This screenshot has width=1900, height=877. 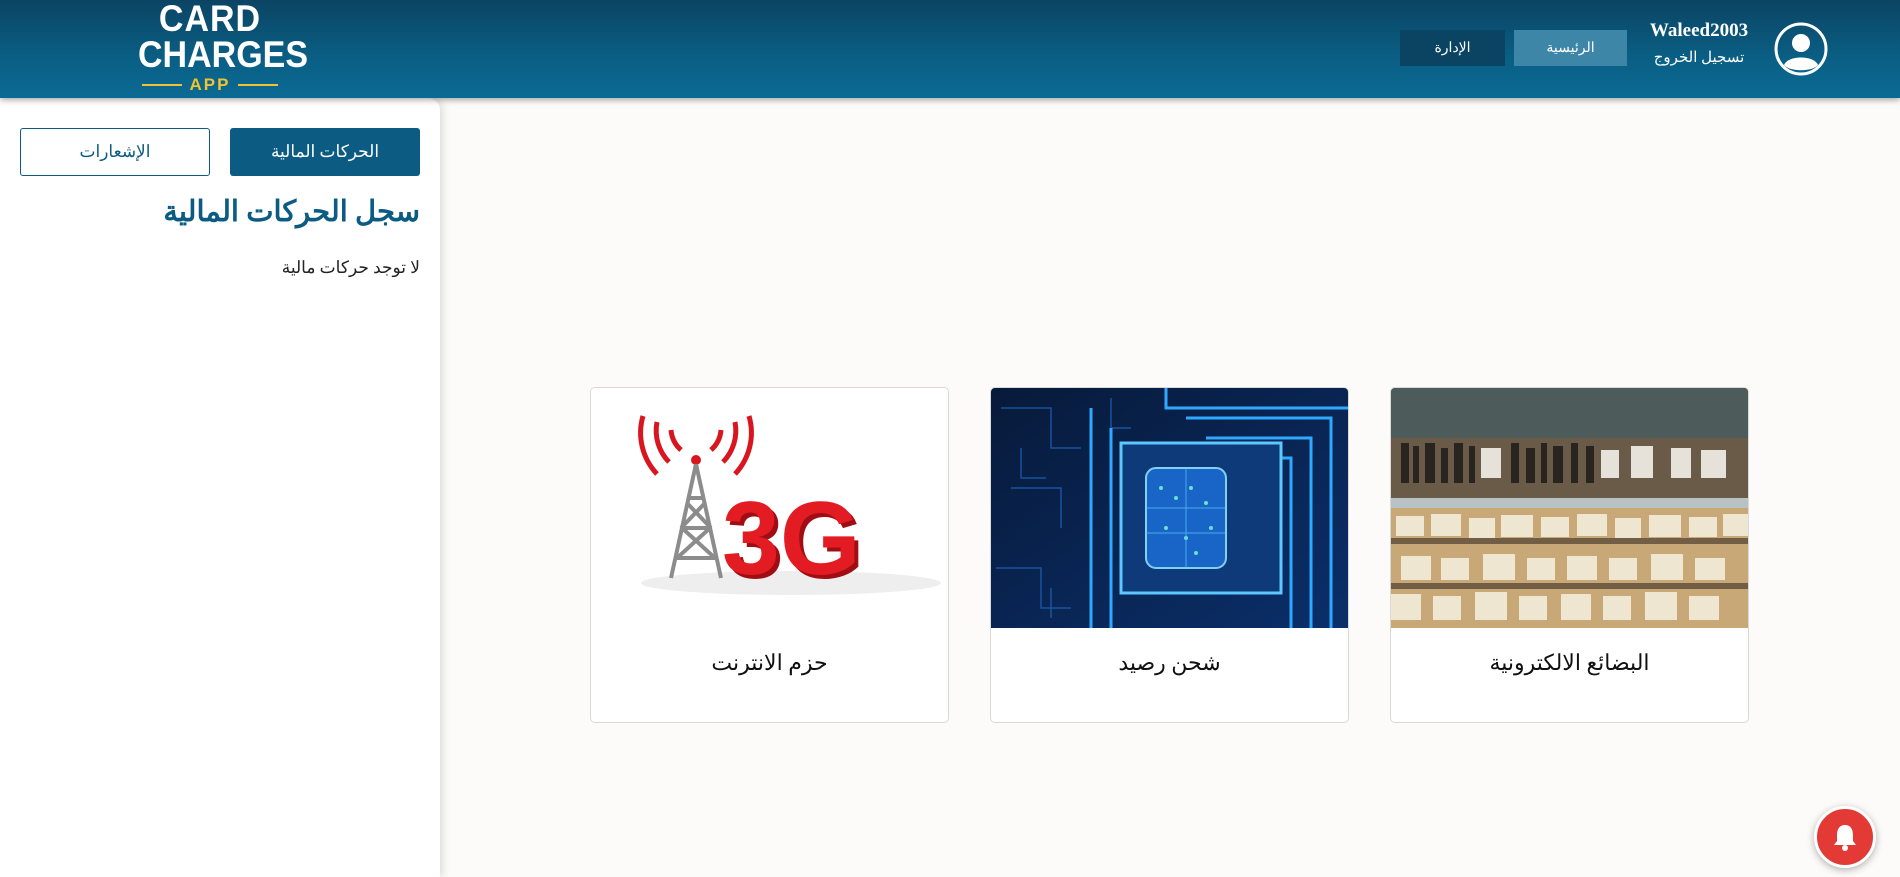 I want to click on tab-notifications: الإشعارات, so click(x=115, y=152).